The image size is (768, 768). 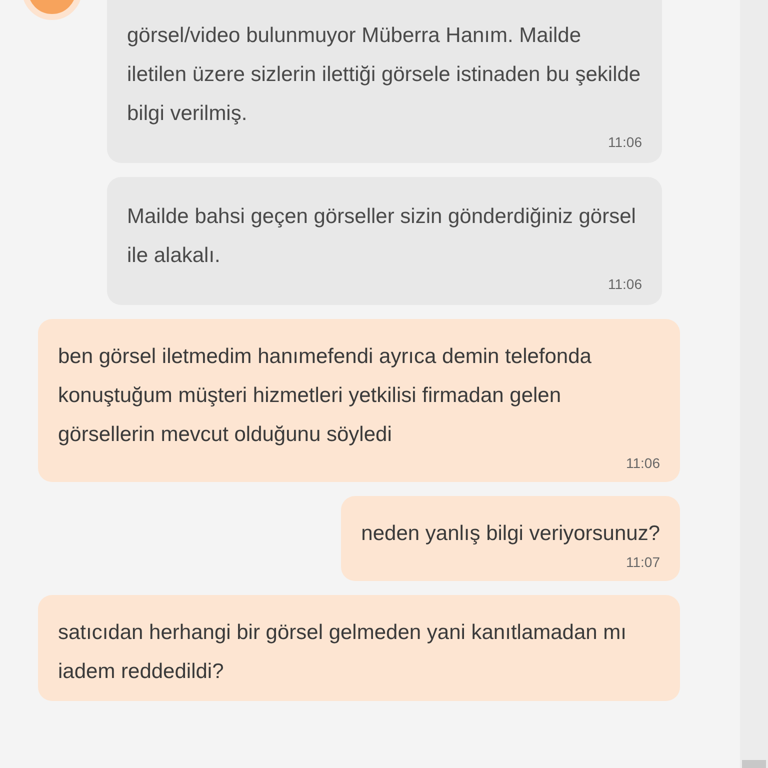 What do you see at coordinates (343, 652) in the screenshot?
I see `message-text: satıcıdan herhangi bir görsel gelmeden yani kanıtlamadan mı iadem reddedildi?` at bounding box center [343, 652].